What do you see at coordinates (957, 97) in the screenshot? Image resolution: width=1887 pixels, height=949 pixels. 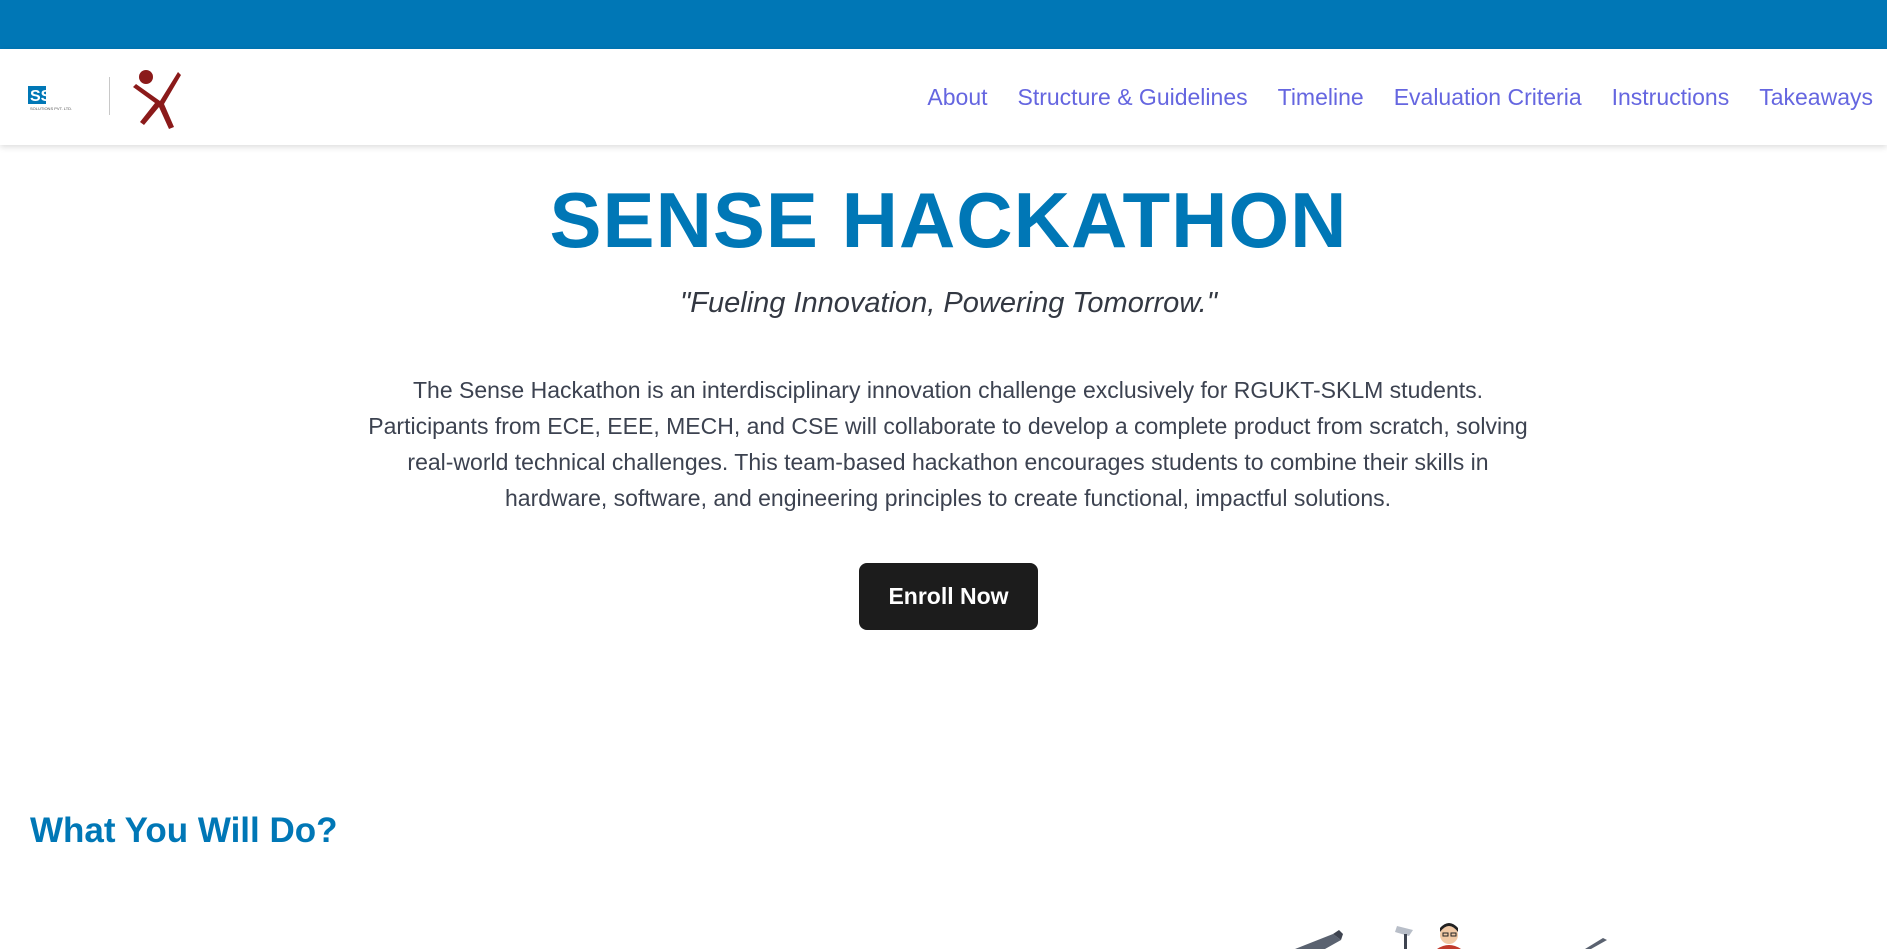 I see `nav-about: About` at bounding box center [957, 97].